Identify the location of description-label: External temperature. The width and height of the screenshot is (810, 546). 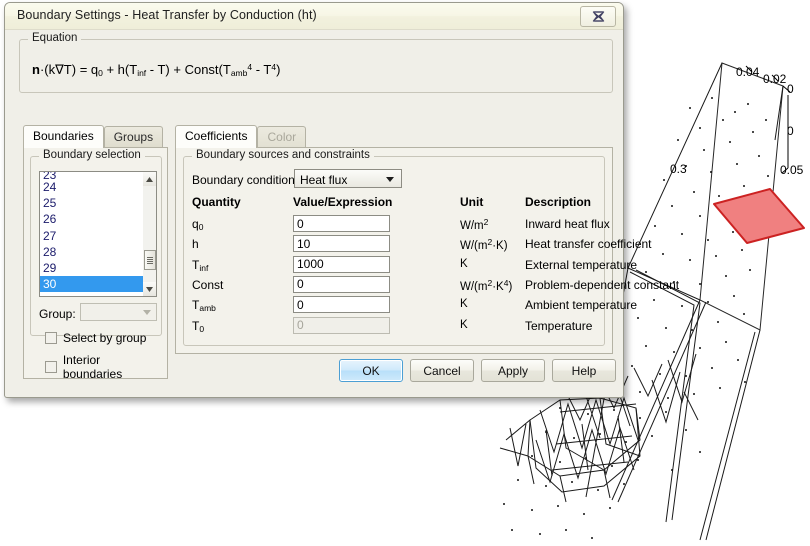
(581, 264).